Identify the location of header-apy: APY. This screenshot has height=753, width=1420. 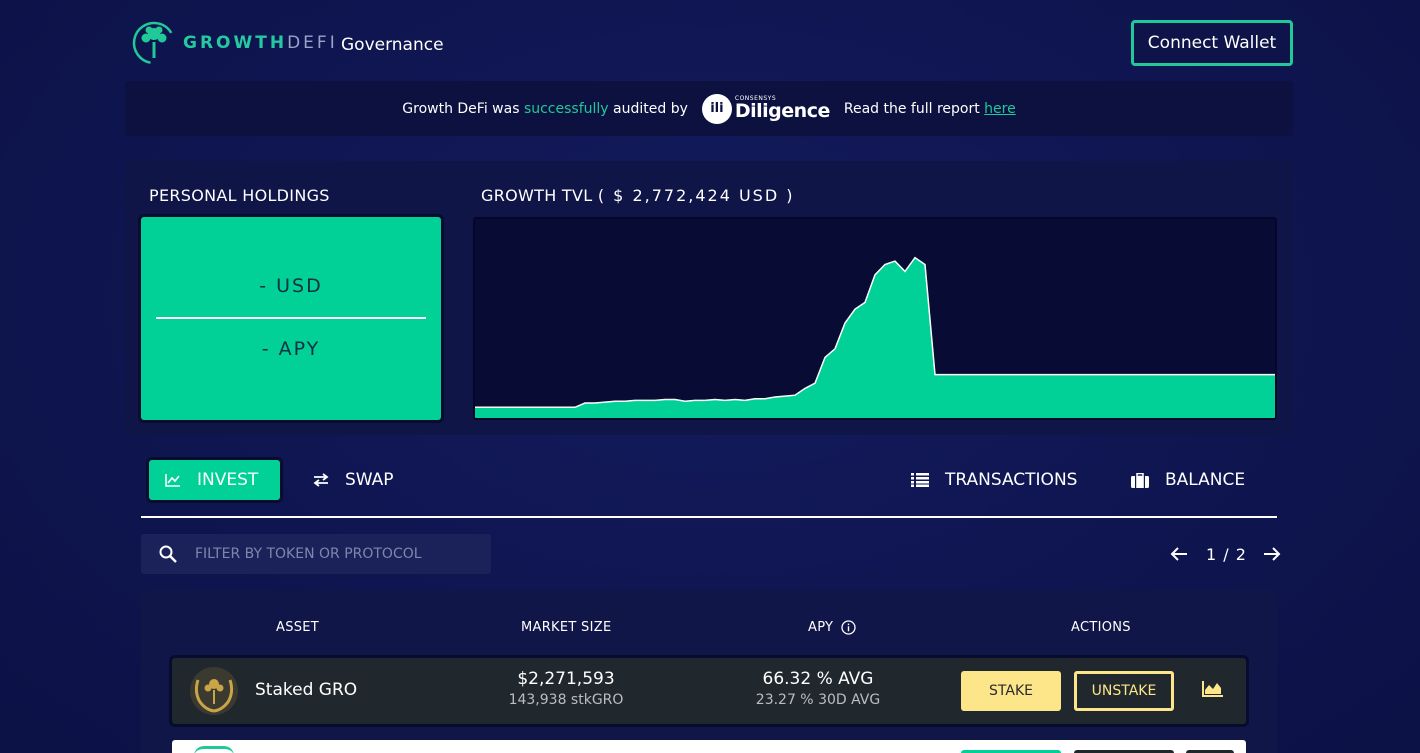
(832, 627).